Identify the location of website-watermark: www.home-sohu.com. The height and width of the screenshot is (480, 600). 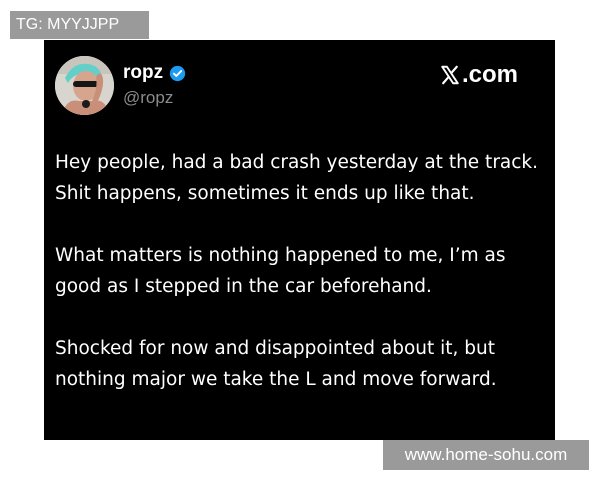
(486, 455).